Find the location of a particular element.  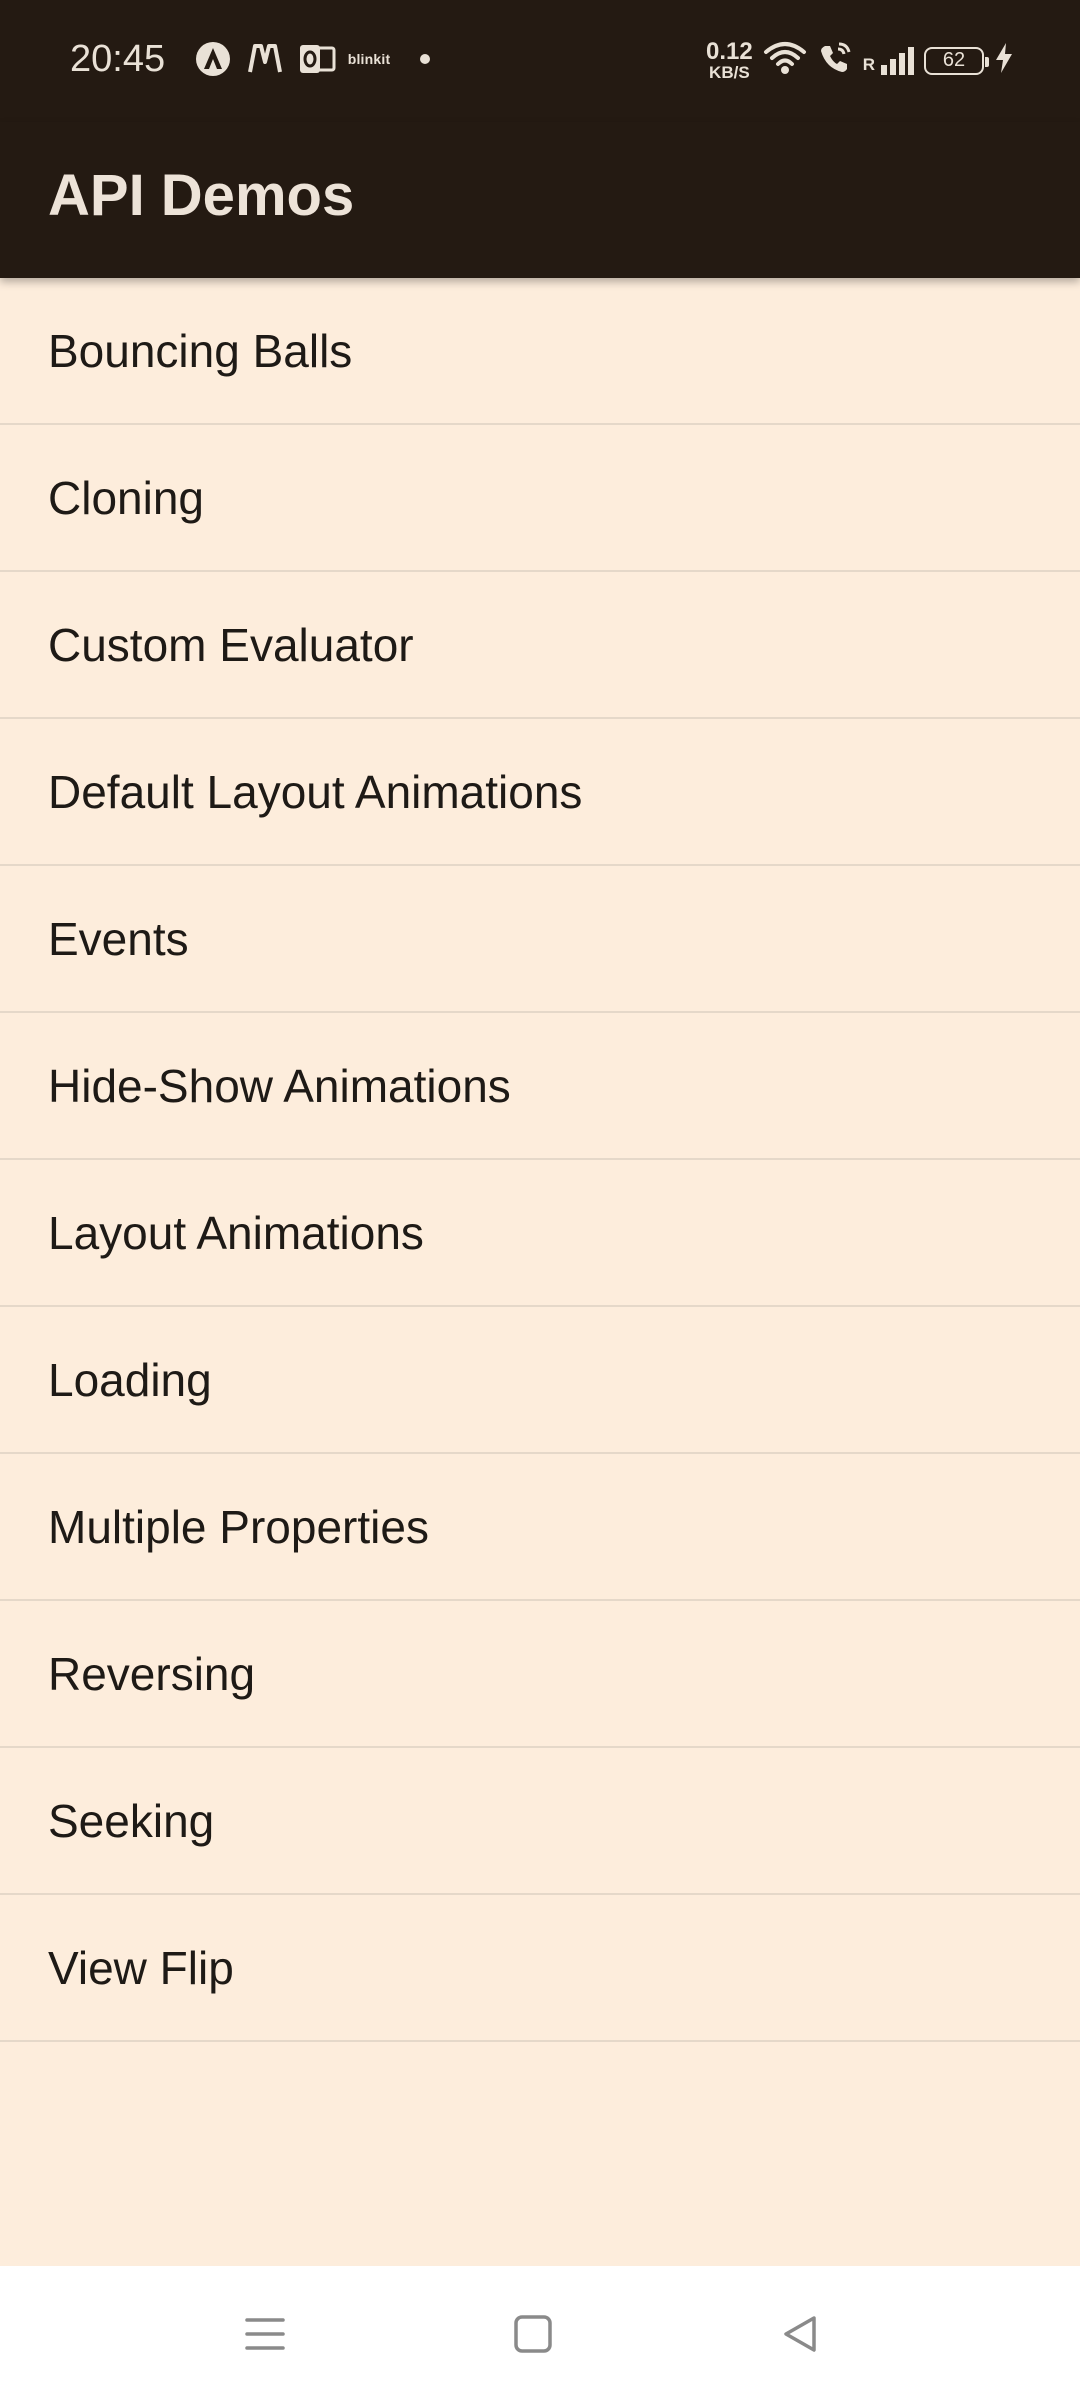

back-icon is located at coordinates (800, 2334).